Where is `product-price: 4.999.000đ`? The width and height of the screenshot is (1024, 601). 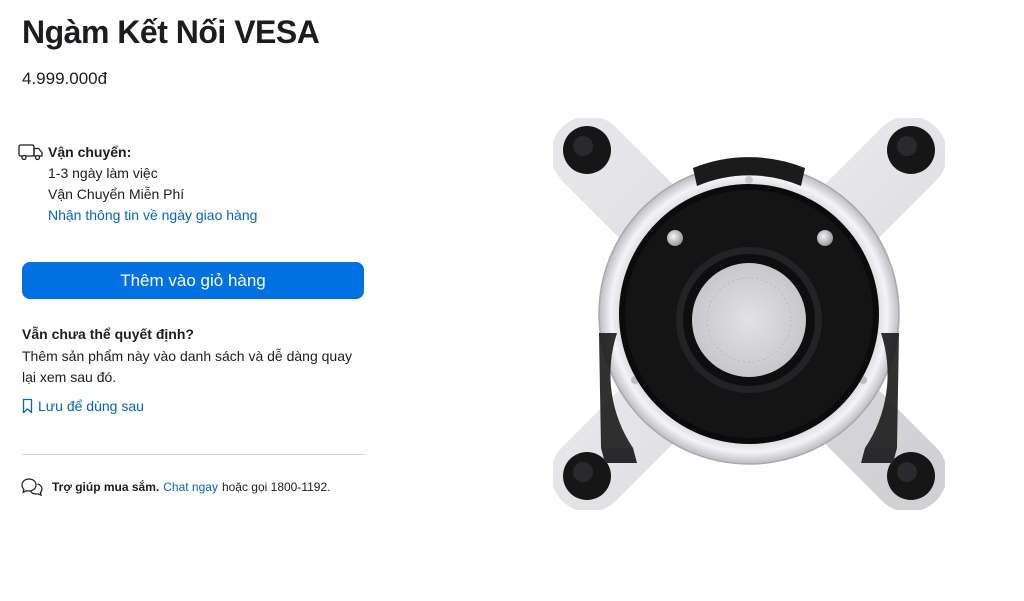
product-price: 4.999.000đ is located at coordinates (65, 78).